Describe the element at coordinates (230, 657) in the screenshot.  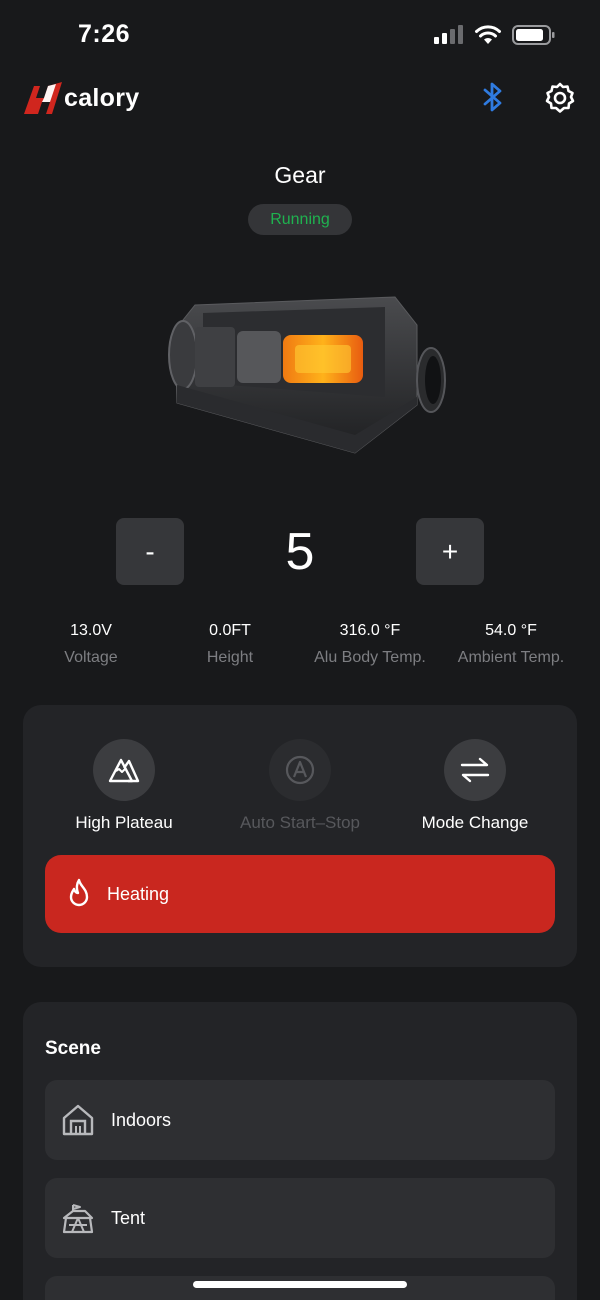
I see `metric-label: Height` at that location.